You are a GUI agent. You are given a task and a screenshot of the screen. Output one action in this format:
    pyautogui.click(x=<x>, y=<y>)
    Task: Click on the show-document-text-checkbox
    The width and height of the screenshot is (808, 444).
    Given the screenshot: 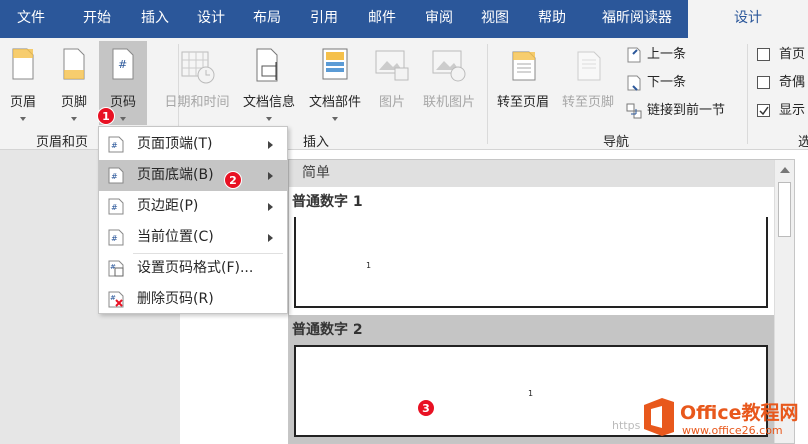 What is the action you would take?
    pyautogui.click(x=763, y=110)
    